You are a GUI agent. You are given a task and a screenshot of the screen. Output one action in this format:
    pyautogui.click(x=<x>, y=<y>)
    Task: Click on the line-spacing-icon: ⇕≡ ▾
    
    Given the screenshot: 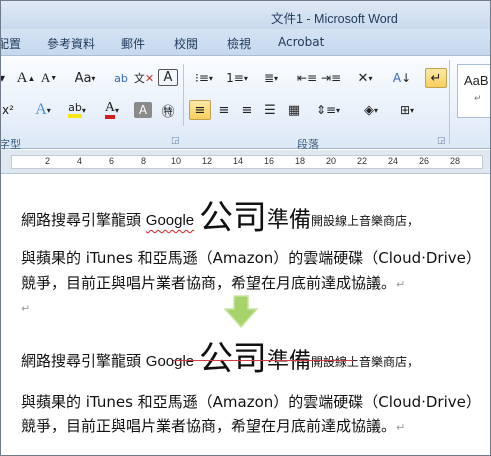 What is the action you would take?
    pyautogui.click(x=328, y=110)
    